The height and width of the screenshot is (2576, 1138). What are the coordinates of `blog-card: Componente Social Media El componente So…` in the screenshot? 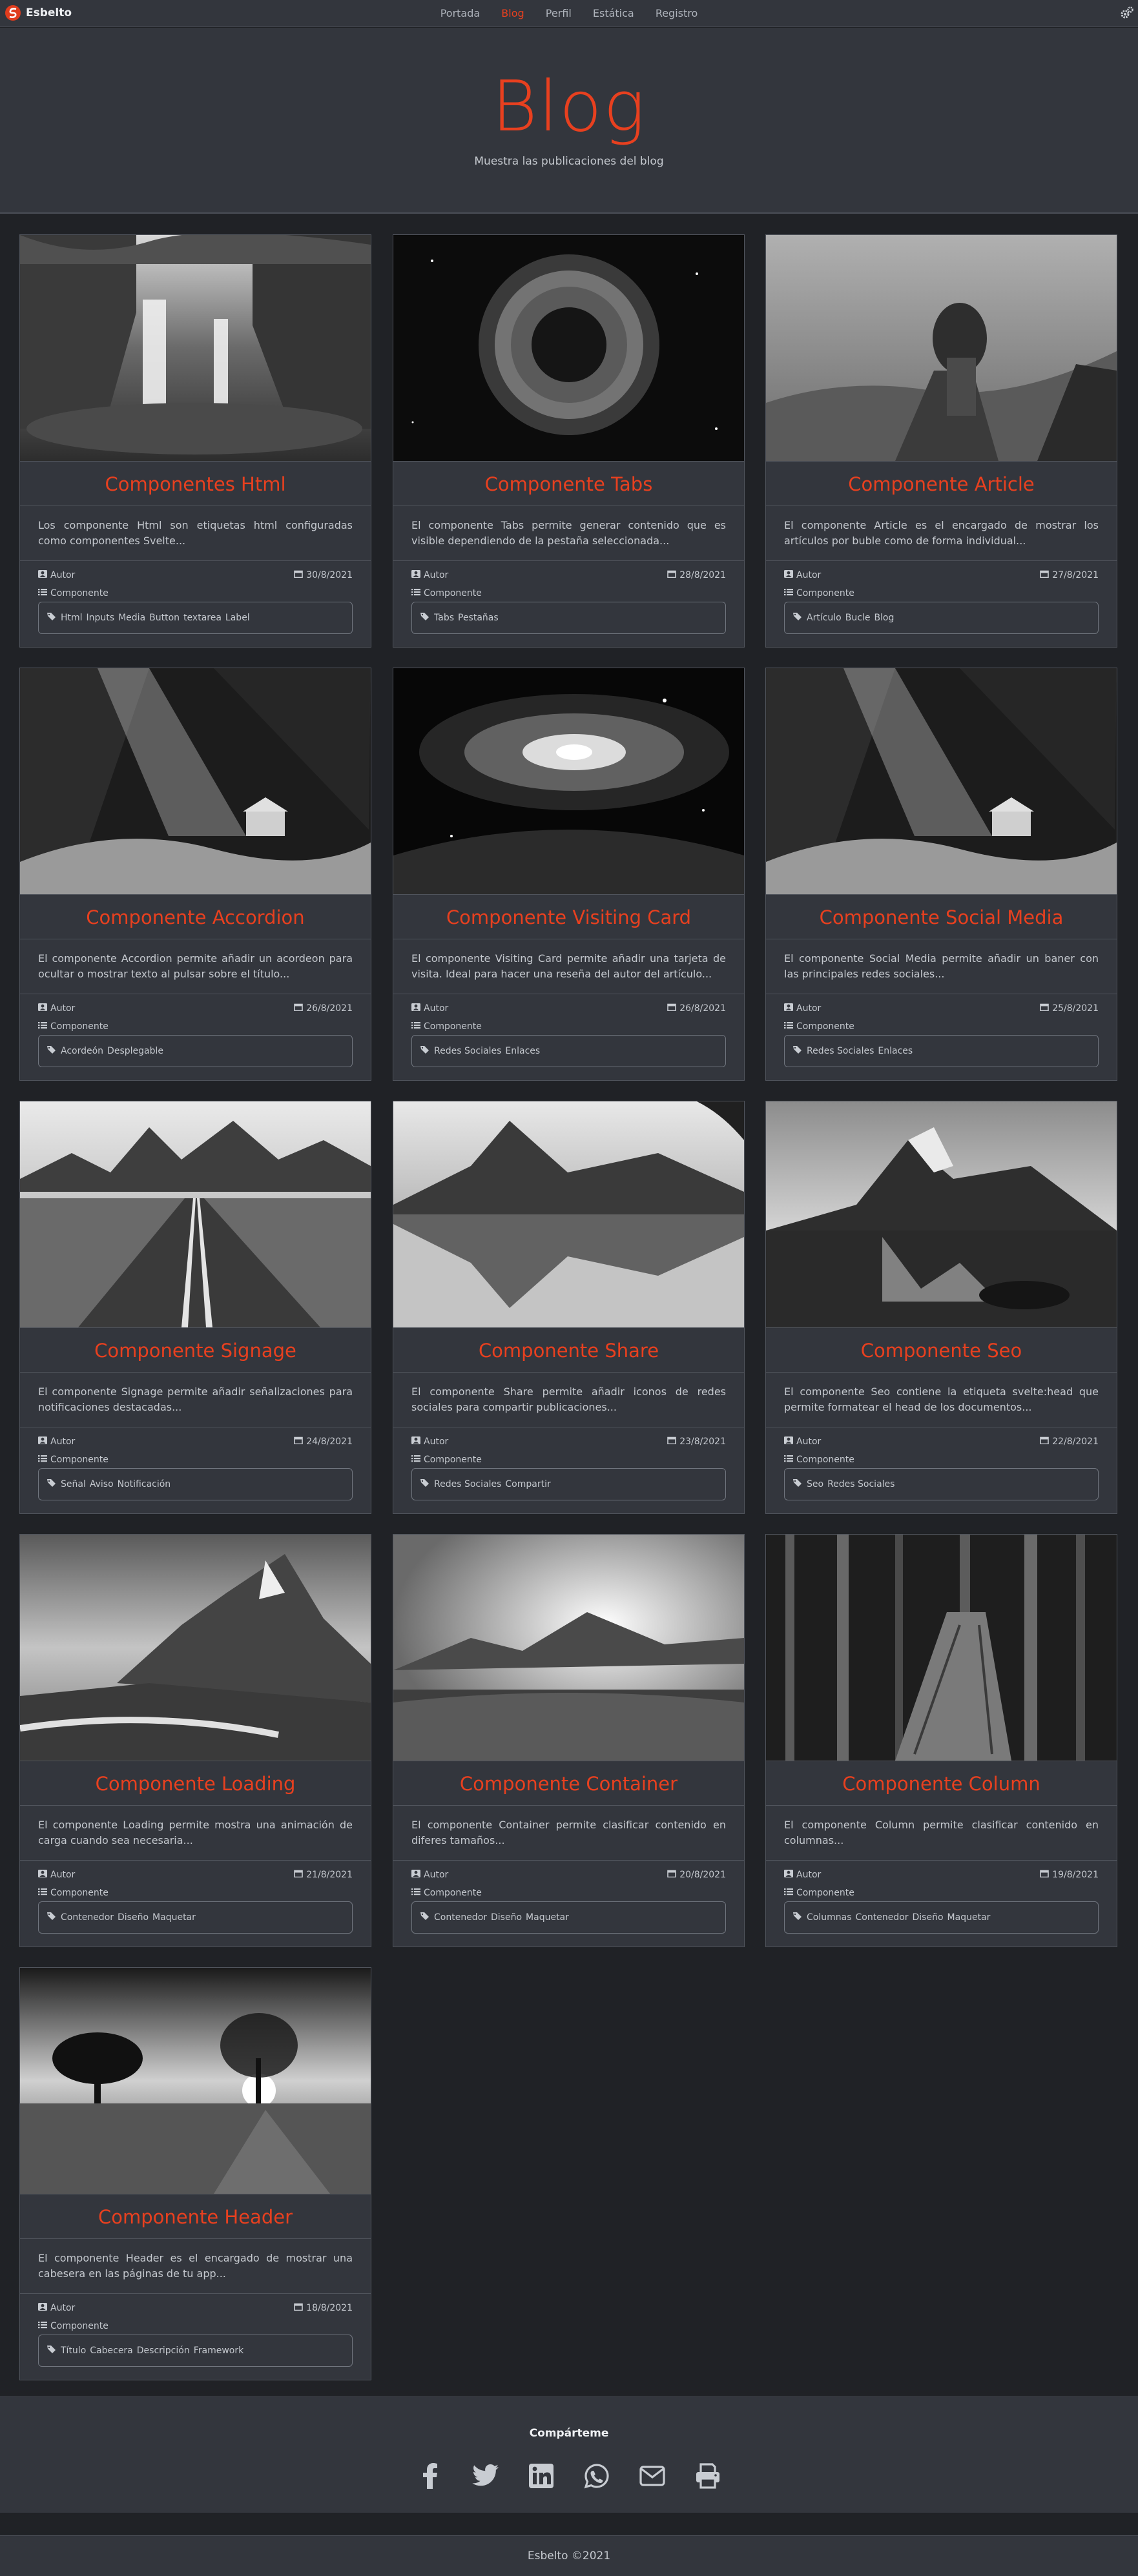 It's located at (941, 875).